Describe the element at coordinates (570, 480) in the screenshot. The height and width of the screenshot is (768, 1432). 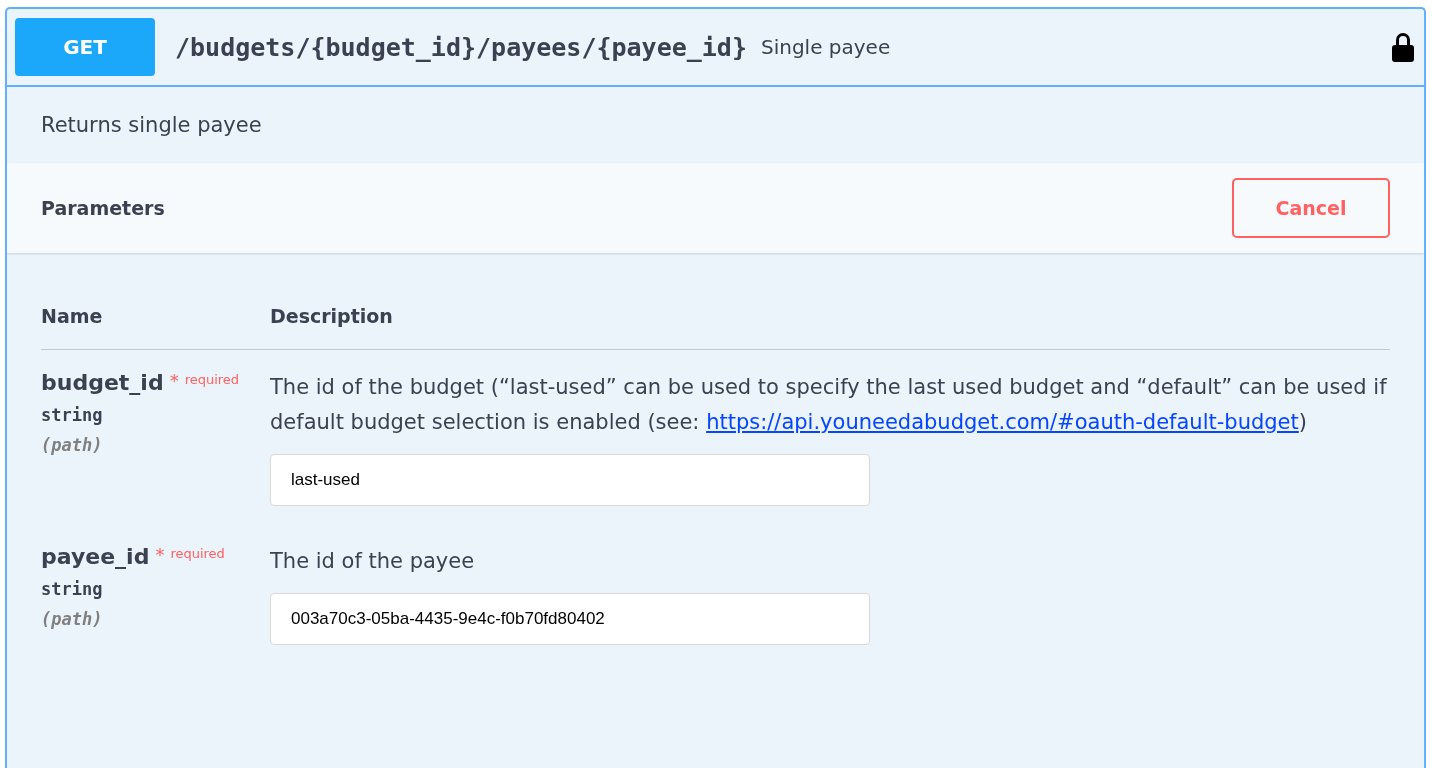
I see `parameter-input: last-used` at that location.